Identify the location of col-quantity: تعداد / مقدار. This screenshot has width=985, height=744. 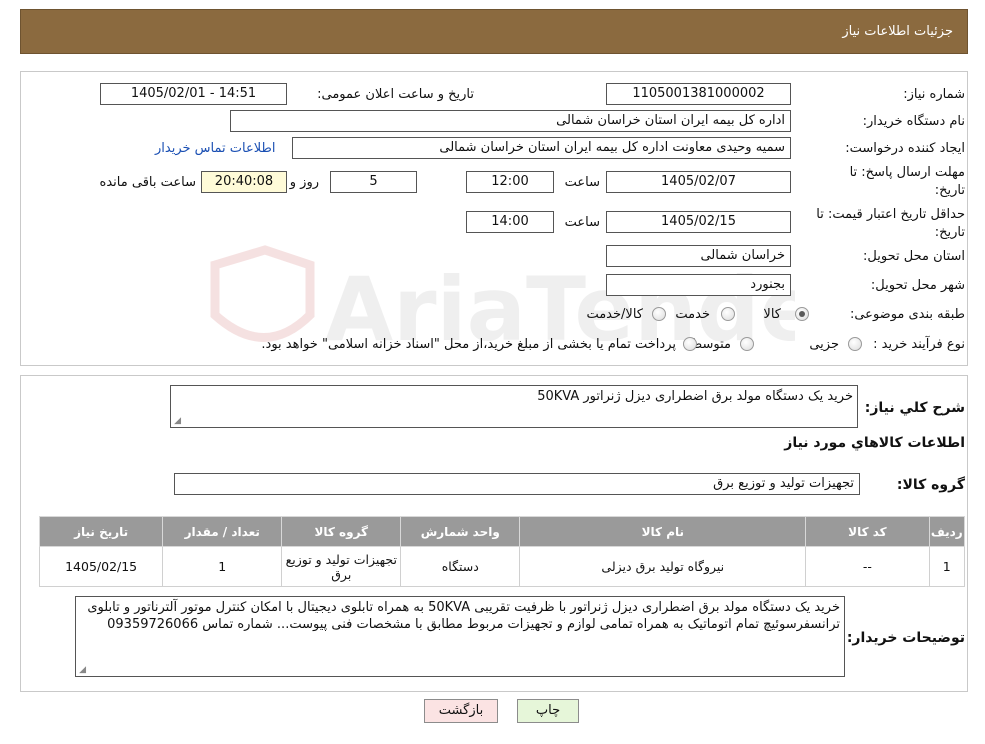
(222, 531).